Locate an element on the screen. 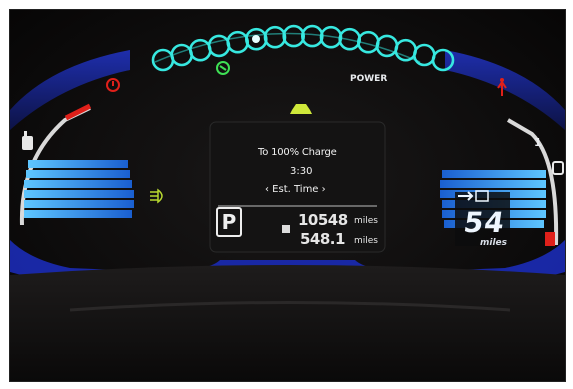  power-label: POWER is located at coordinates (369, 79).